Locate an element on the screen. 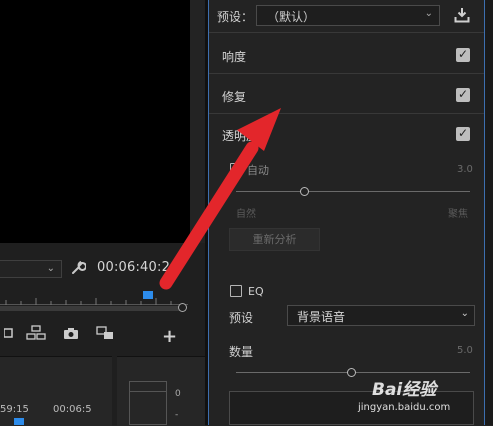 The width and height of the screenshot is (493, 426). eq-checkbox is located at coordinates (236, 291).